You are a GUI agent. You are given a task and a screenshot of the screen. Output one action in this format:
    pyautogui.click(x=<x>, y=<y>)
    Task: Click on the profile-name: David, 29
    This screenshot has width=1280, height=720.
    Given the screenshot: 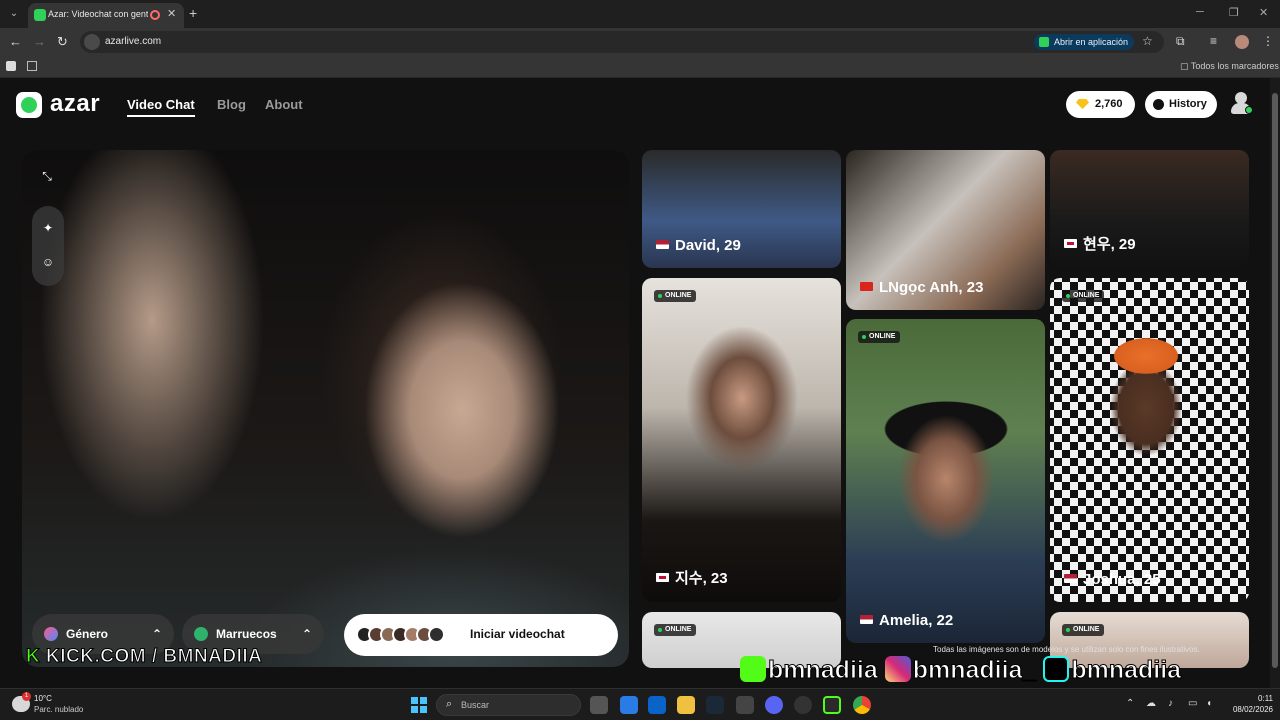 What is the action you would take?
    pyautogui.click(x=698, y=245)
    